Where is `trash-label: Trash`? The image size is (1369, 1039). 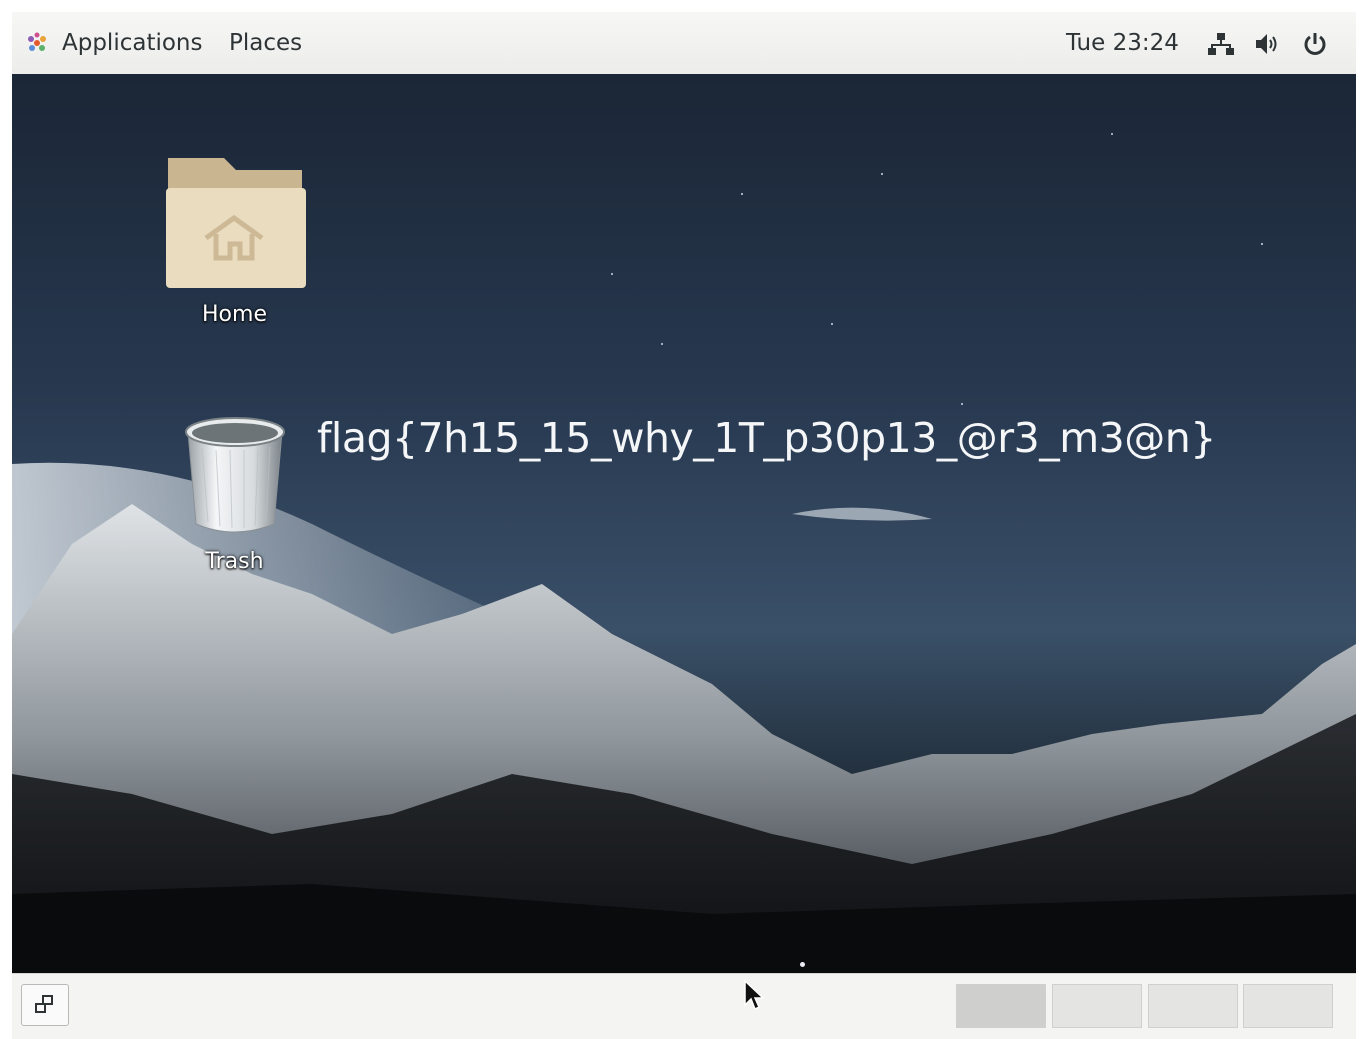 trash-label: Trash is located at coordinates (234, 561).